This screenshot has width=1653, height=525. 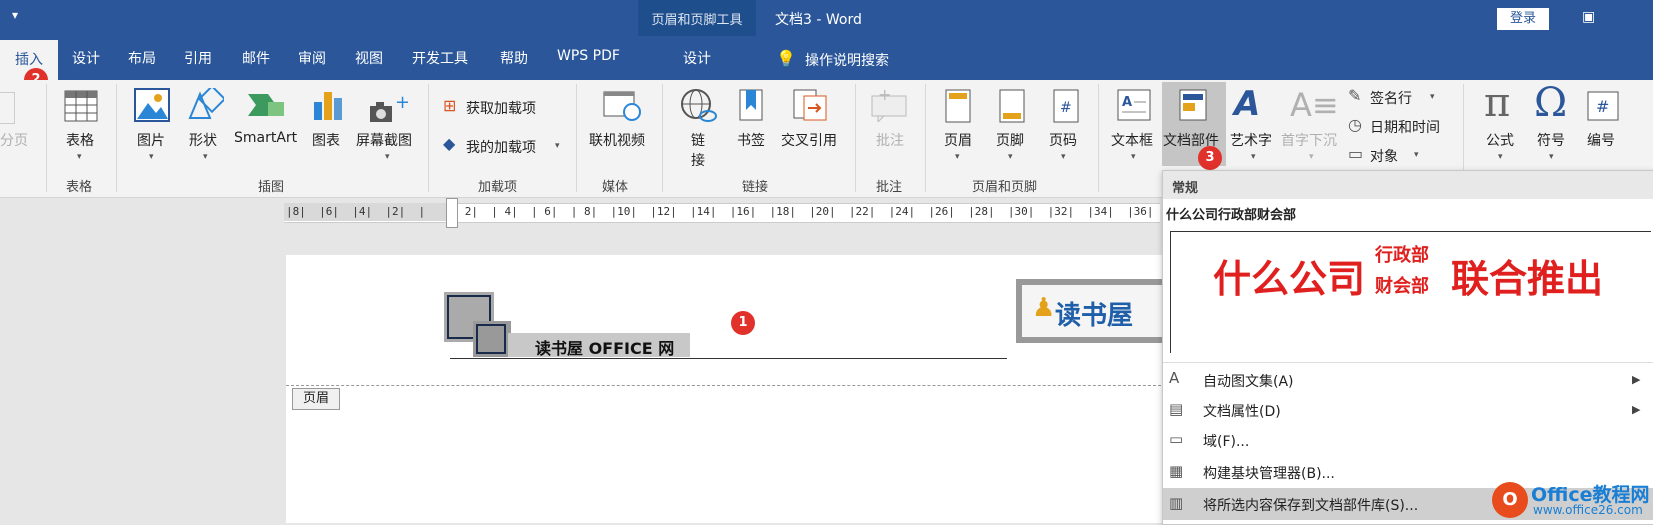 I want to click on step-badge-3: 3, so click(x=1210, y=158).